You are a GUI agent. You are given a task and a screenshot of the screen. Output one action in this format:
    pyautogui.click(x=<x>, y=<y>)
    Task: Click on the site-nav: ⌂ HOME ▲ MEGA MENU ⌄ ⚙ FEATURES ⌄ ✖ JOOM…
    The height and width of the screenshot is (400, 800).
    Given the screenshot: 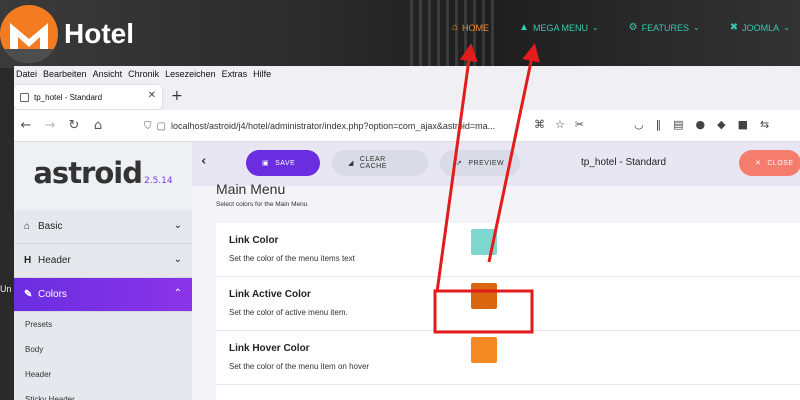 What is the action you would take?
    pyautogui.click(x=626, y=27)
    